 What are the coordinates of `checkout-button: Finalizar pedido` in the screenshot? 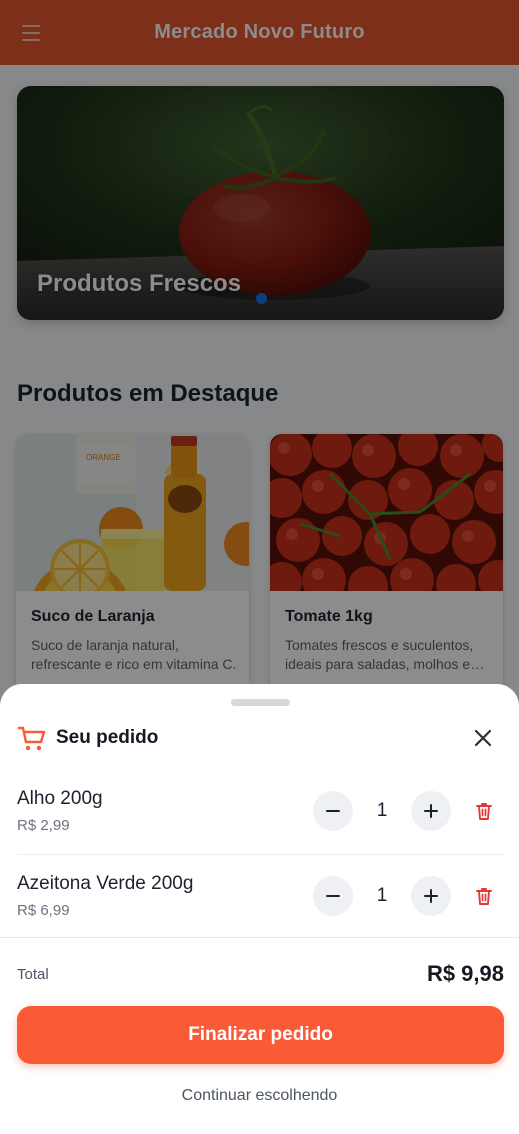 It's located at (260, 1035).